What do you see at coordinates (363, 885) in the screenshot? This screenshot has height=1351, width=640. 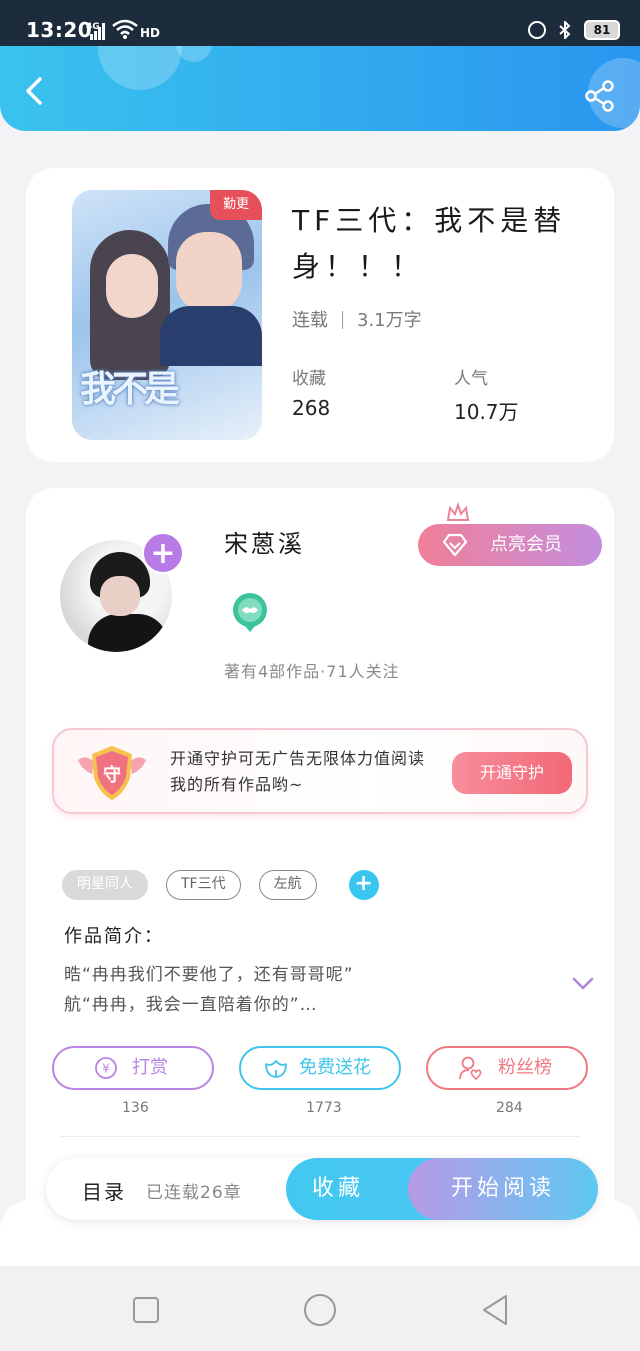 I see `add-tag-button: +` at bounding box center [363, 885].